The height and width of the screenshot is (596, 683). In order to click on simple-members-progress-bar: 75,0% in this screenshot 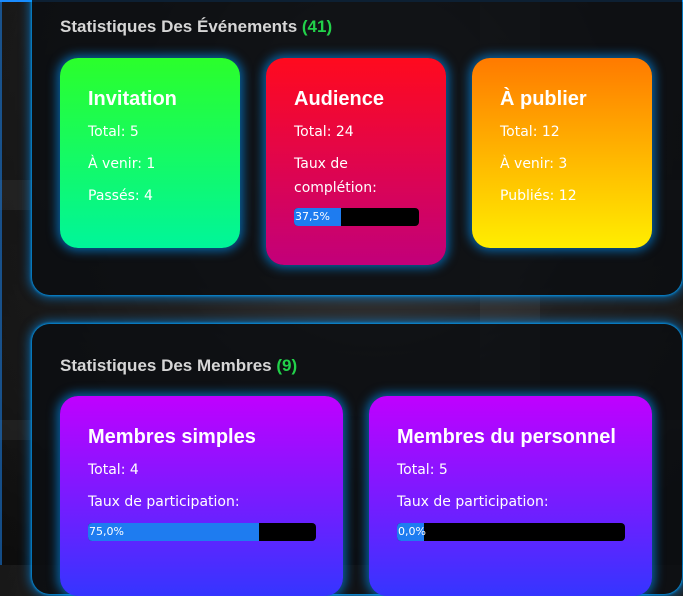, I will do `click(202, 532)`.